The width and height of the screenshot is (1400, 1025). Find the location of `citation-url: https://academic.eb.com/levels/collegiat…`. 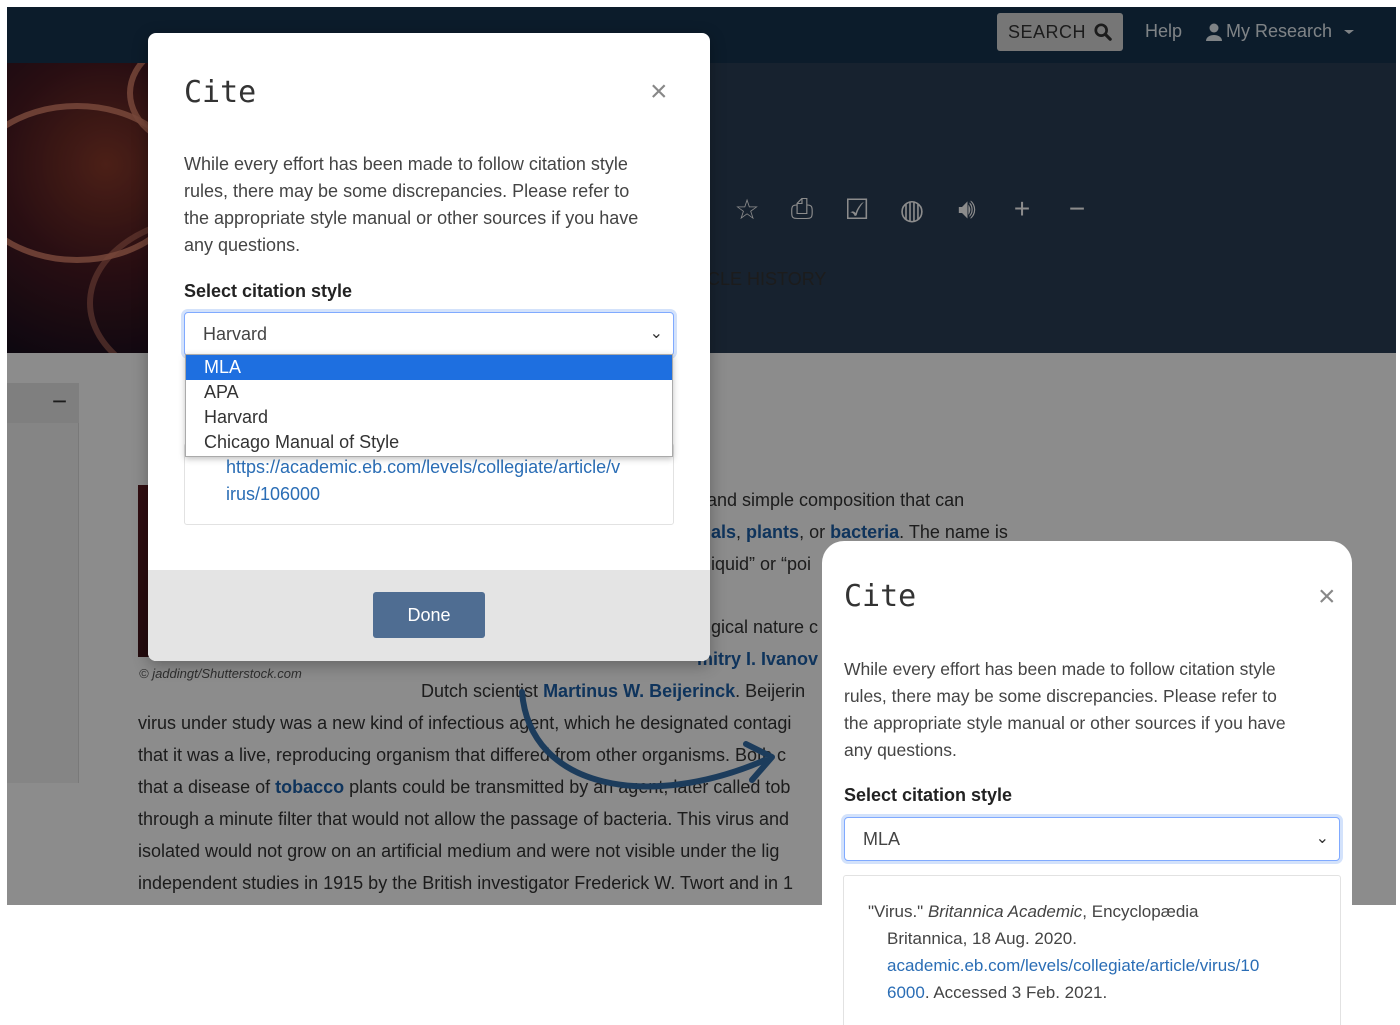

citation-url: https://academic.eb.com/levels/collegiat… is located at coordinates (441, 481).